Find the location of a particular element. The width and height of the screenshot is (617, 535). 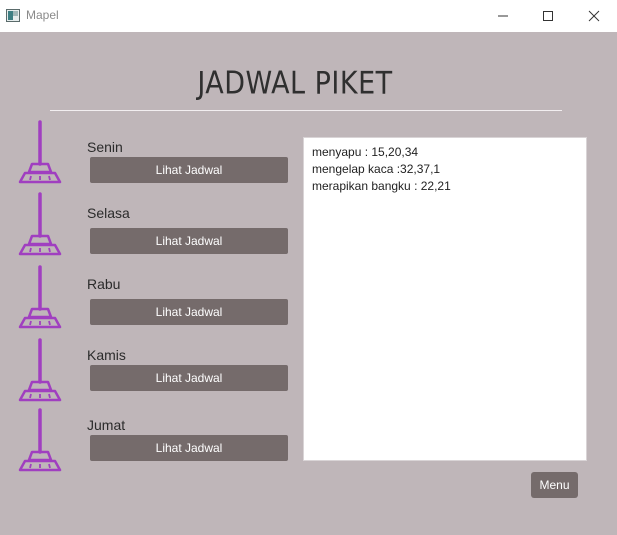

close-button is located at coordinates (594, 16).